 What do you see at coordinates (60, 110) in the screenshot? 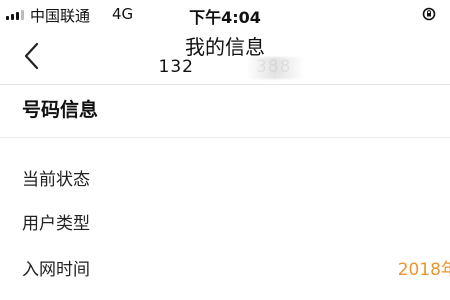
I see `section-title: 号码信息` at bounding box center [60, 110].